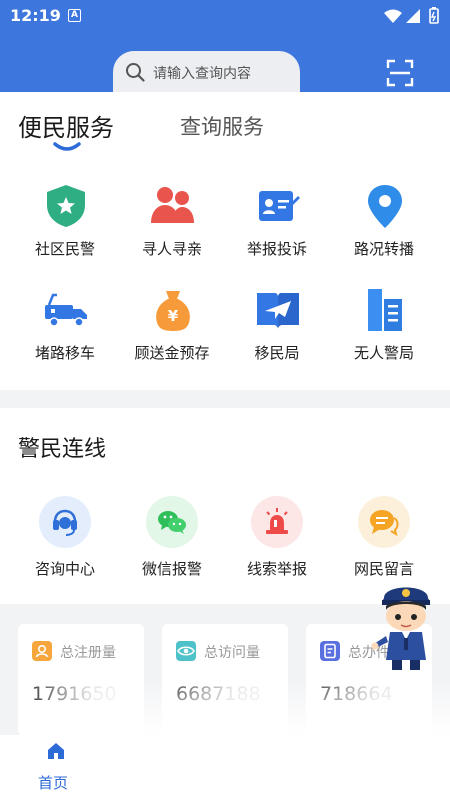 This screenshot has width=450, height=800. Describe the element at coordinates (65, 546) in the screenshot. I see `contact-consult-center: 咨询中心` at that location.